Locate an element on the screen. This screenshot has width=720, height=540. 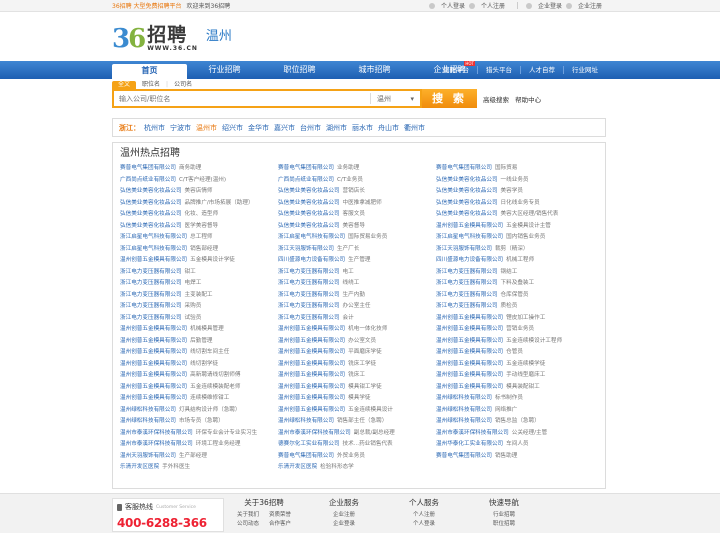
job-title-link: 平面磨床学徒 is located at coordinates (365, 352).